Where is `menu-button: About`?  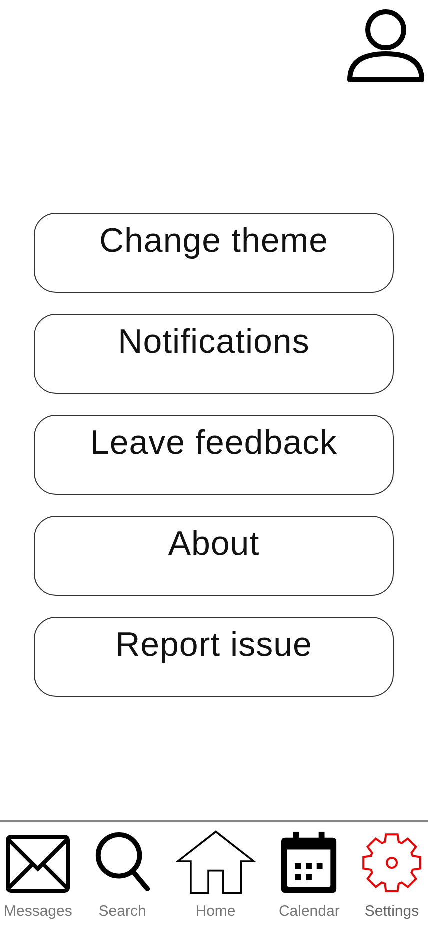
menu-button: About is located at coordinates (214, 556).